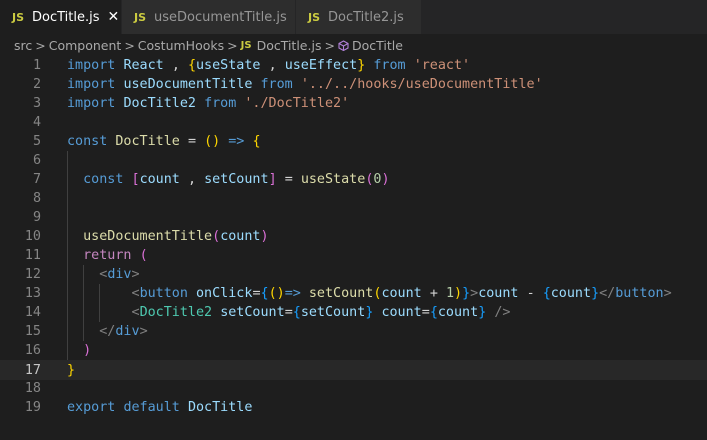 This screenshot has height=440, width=707. Describe the element at coordinates (289, 45) in the screenshot. I see `breadcrumb-item-file: DocTitle.js` at that location.